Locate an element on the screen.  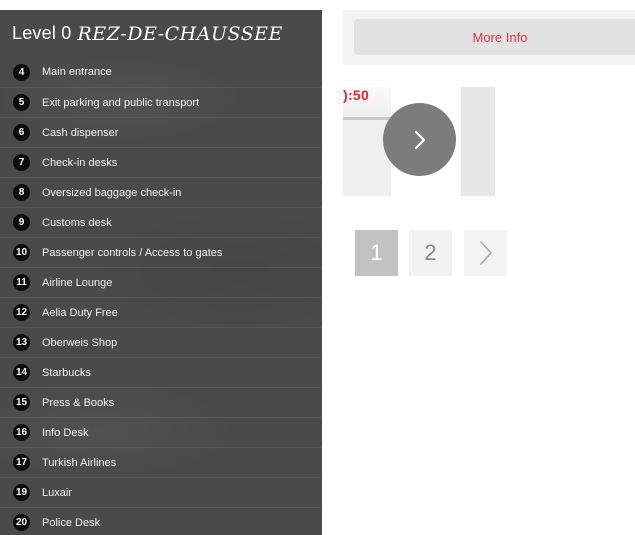
legend-item-label: Police Desk is located at coordinates (71, 522).